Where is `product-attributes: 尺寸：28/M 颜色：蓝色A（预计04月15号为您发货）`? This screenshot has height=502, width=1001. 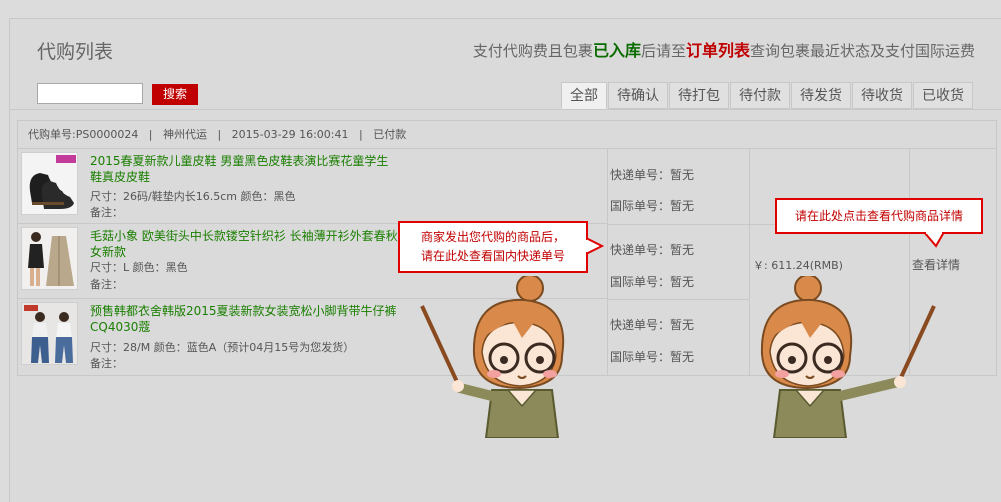 product-attributes: 尺寸：28/M 颜色：蓝色A（预计04月15号为您发货） is located at coordinates (222, 347).